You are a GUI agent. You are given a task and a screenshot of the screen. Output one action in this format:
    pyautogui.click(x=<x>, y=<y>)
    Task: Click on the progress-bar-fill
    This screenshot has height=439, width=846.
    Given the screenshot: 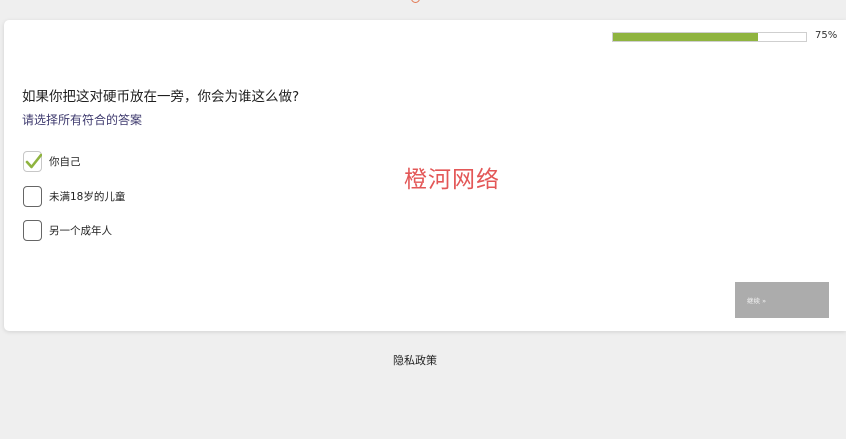 What is the action you would take?
    pyautogui.click(x=685, y=37)
    